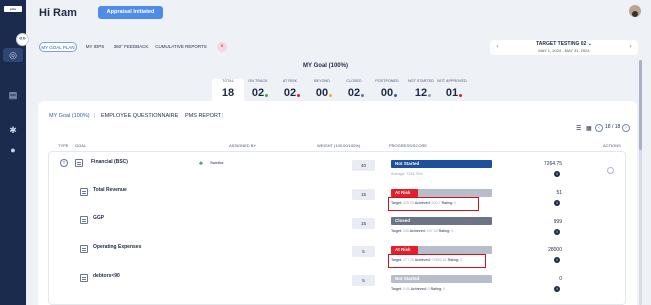 This screenshot has height=305, width=651. I want to click on highlight-box, so click(437, 261).